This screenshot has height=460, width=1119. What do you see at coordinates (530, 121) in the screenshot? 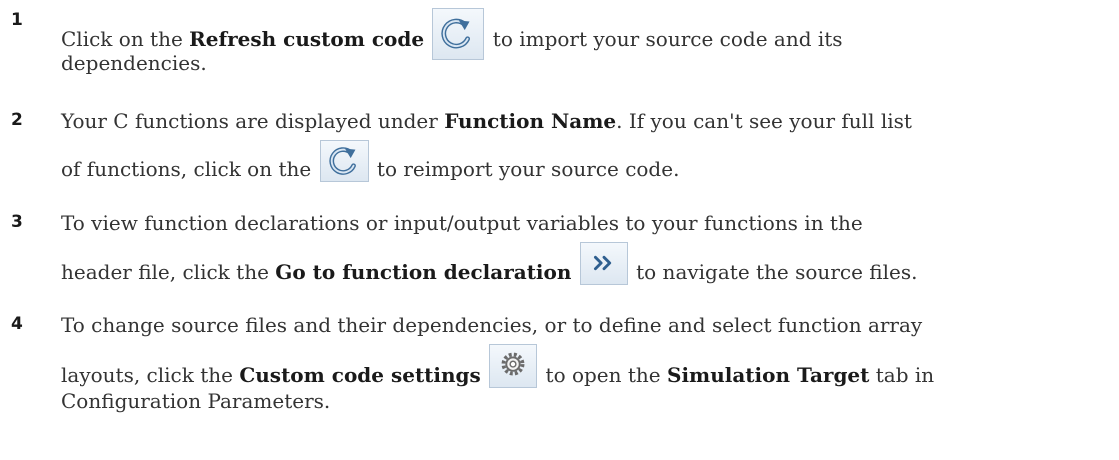
I see `function-name-label: Function Name` at bounding box center [530, 121].